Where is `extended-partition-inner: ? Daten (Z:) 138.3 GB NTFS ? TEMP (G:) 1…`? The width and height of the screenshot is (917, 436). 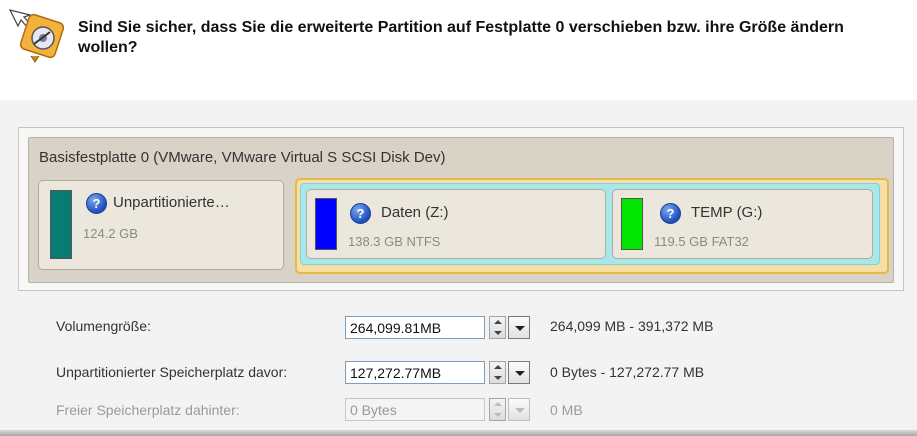 extended-partition-inner: ? Daten (Z:) 138.3 GB NTFS ? TEMP (G:) 1… is located at coordinates (590, 224).